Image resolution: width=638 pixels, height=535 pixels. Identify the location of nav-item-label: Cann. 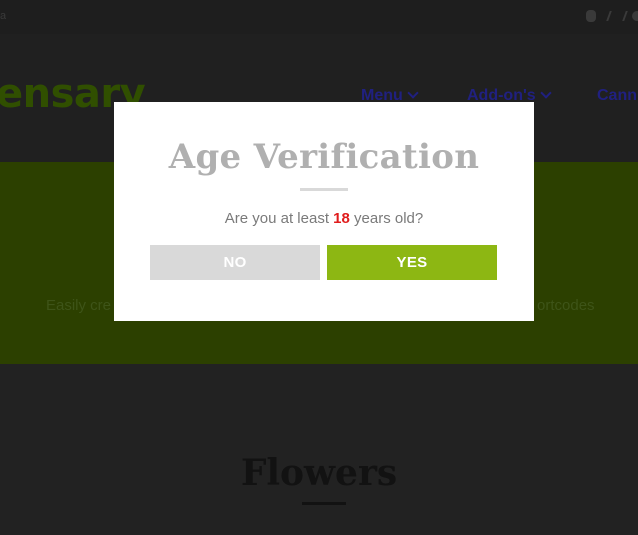
(617, 95).